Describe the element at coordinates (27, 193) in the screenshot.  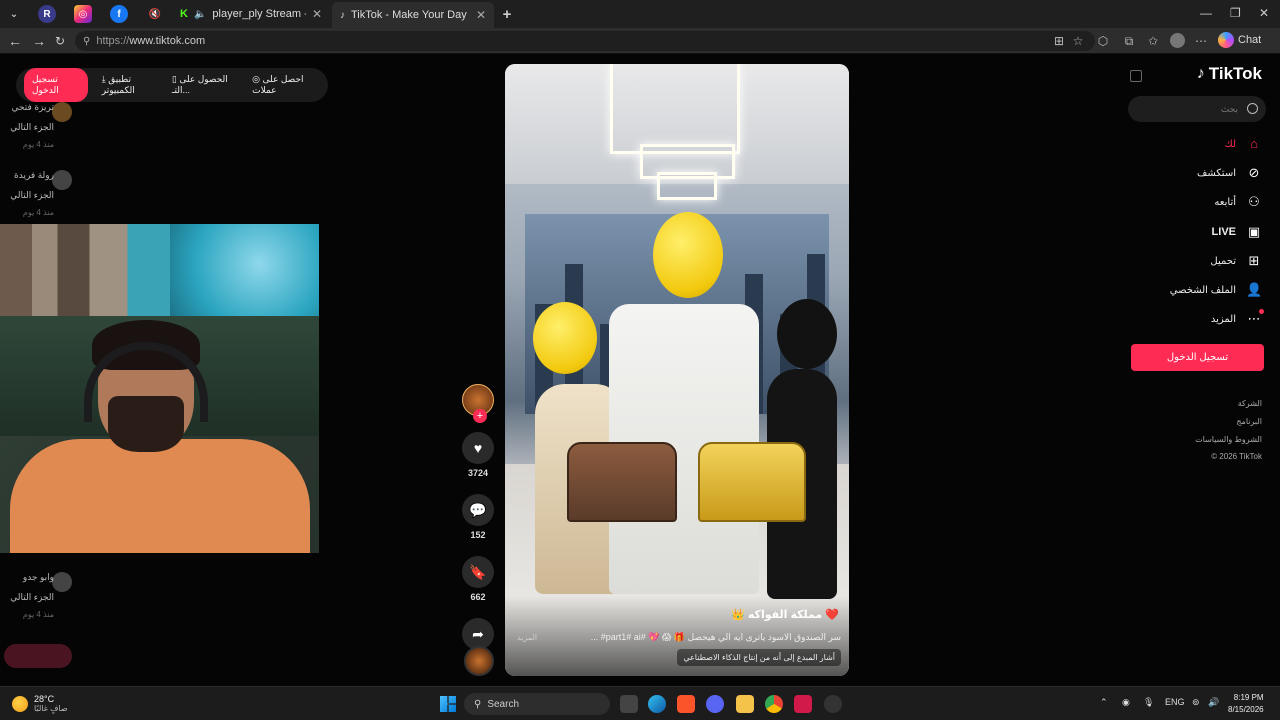
I see `list-item: رولة فريدة الجزء التالي منذ 4 يوم` at that location.